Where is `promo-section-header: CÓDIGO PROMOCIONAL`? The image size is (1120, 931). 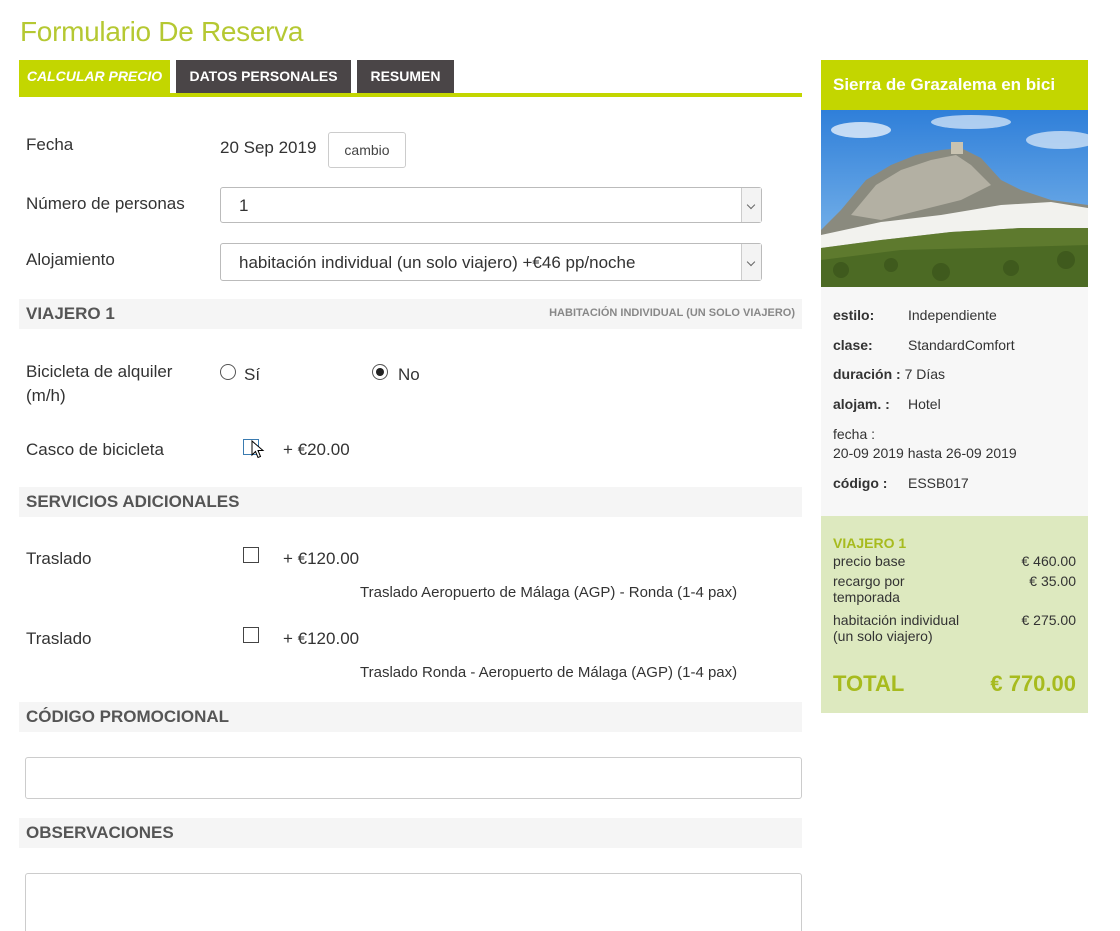
promo-section-header: CÓDIGO PROMOCIONAL is located at coordinates (410, 717).